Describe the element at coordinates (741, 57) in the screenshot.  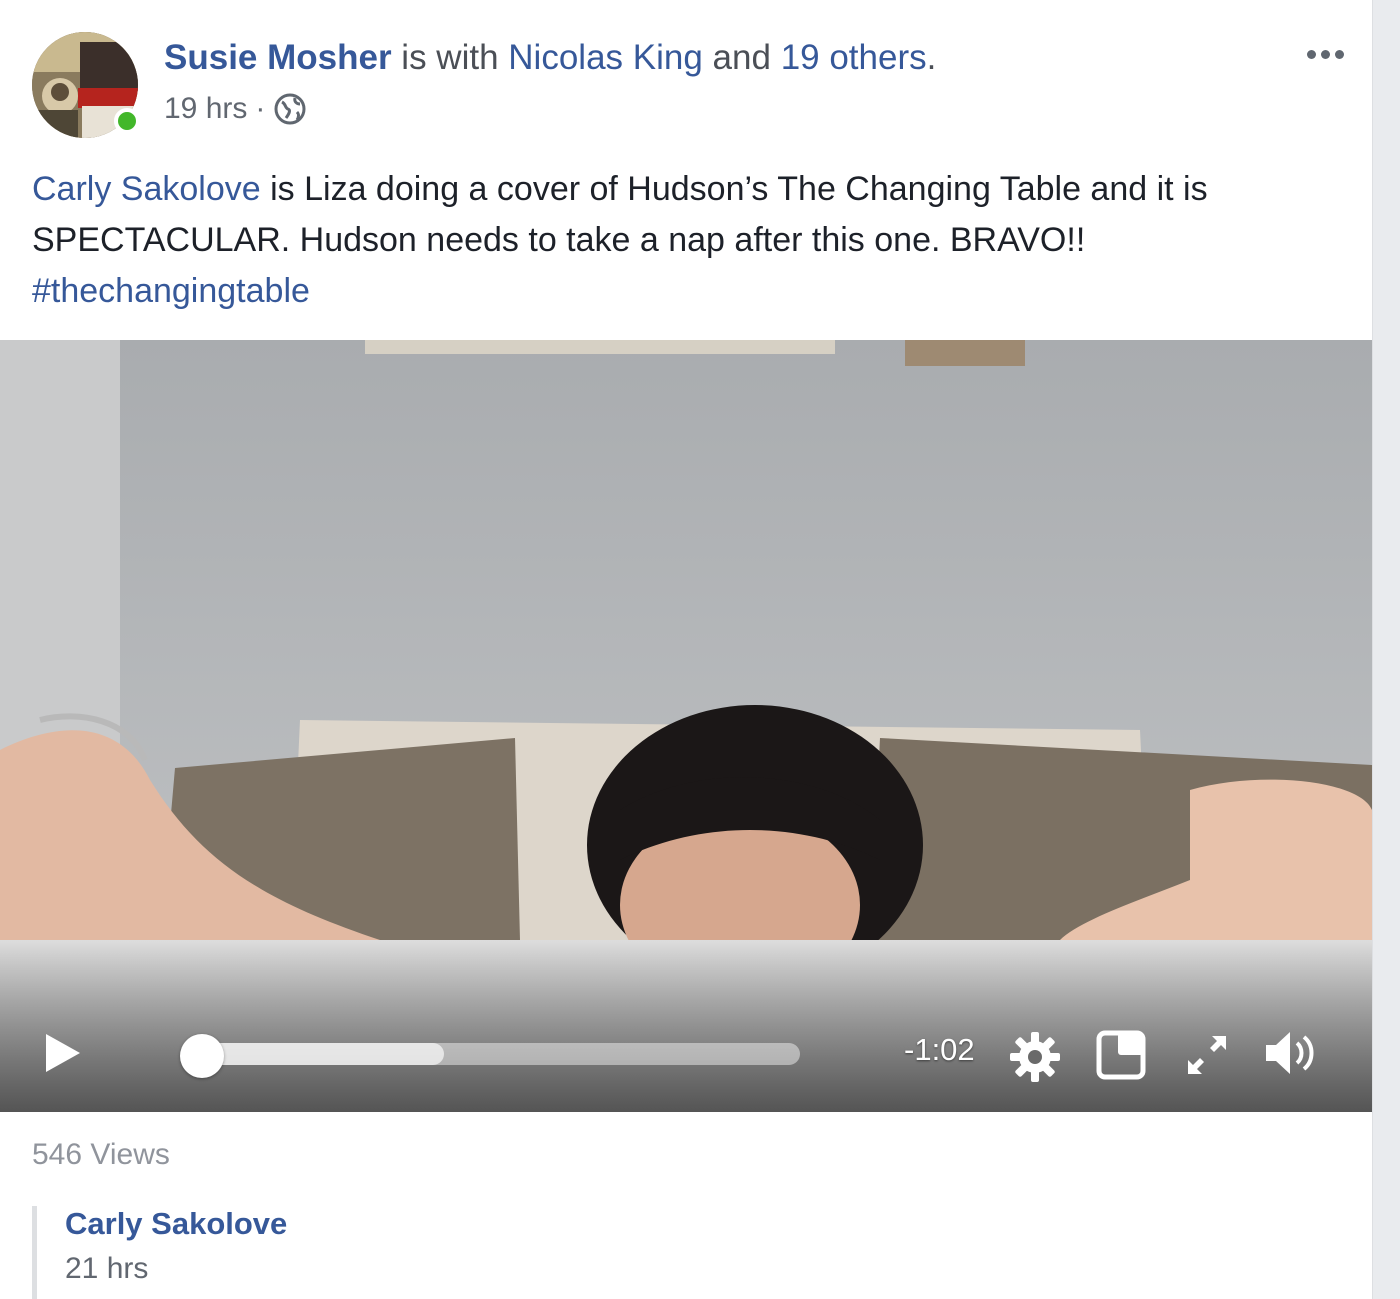
I see `and-text: and` at that location.